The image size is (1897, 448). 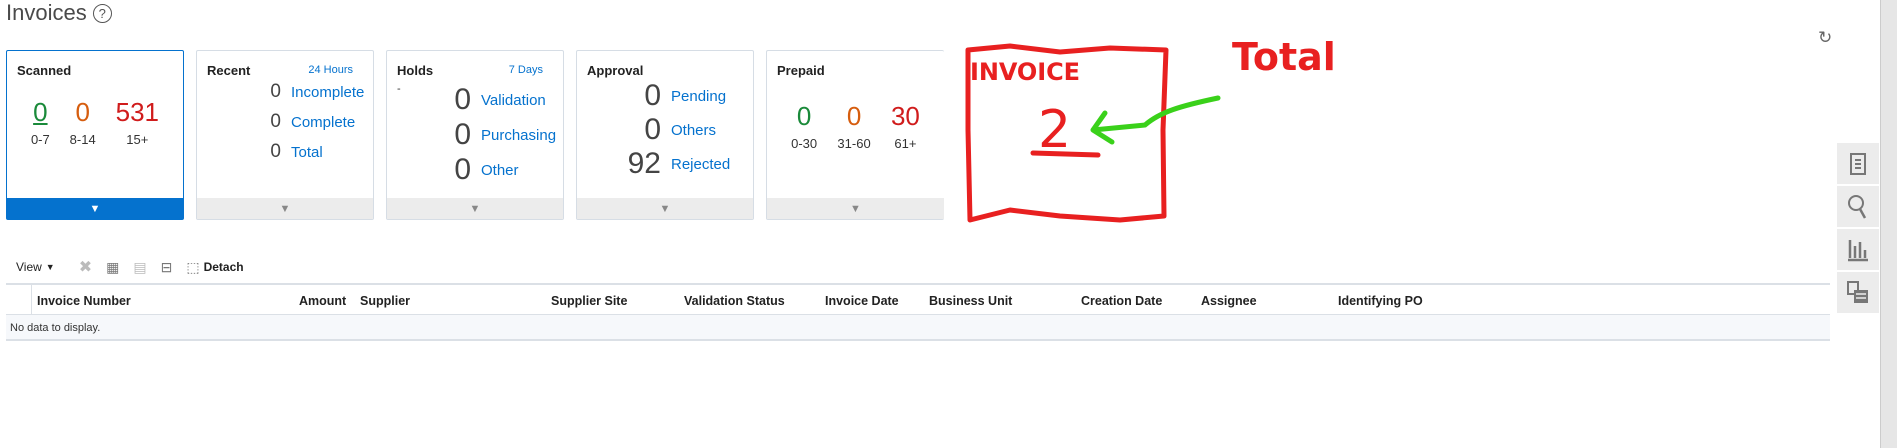 What do you see at coordinates (1380, 301) in the screenshot?
I see `column-header: Identifying PO` at bounding box center [1380, 301].